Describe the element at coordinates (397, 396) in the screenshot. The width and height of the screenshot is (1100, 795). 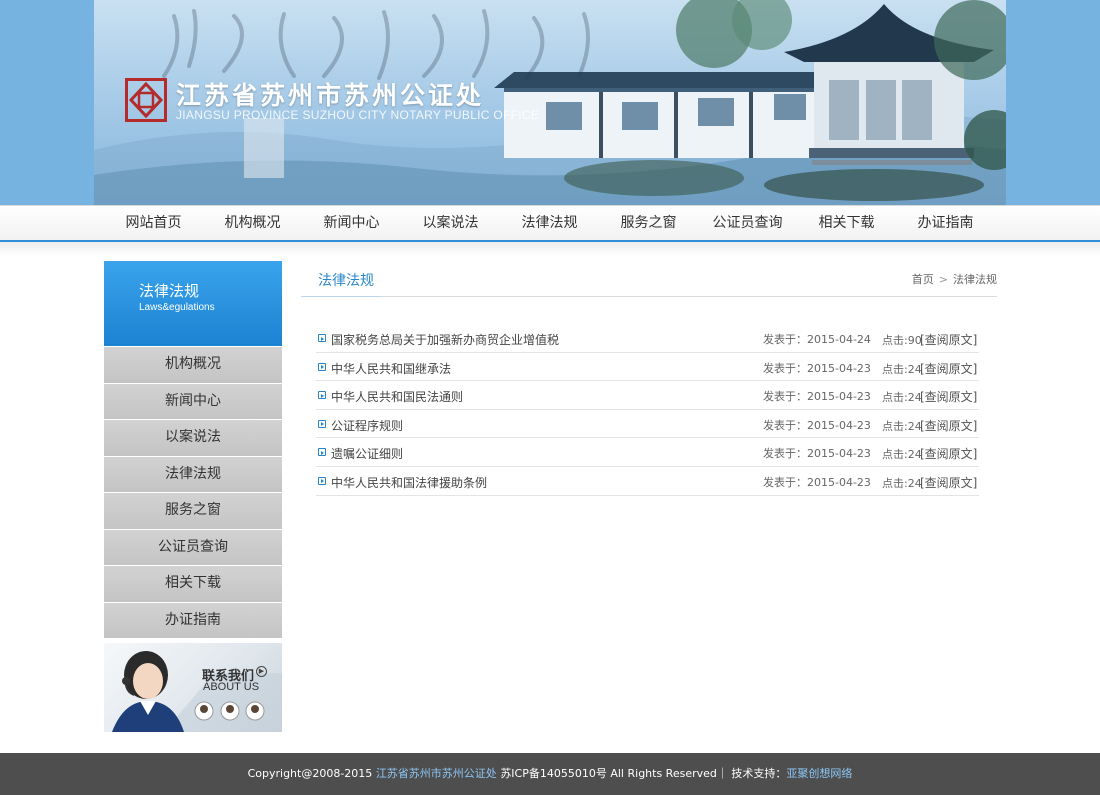
I see `article-title-link: 中华人民共和国民法通则` at that location.